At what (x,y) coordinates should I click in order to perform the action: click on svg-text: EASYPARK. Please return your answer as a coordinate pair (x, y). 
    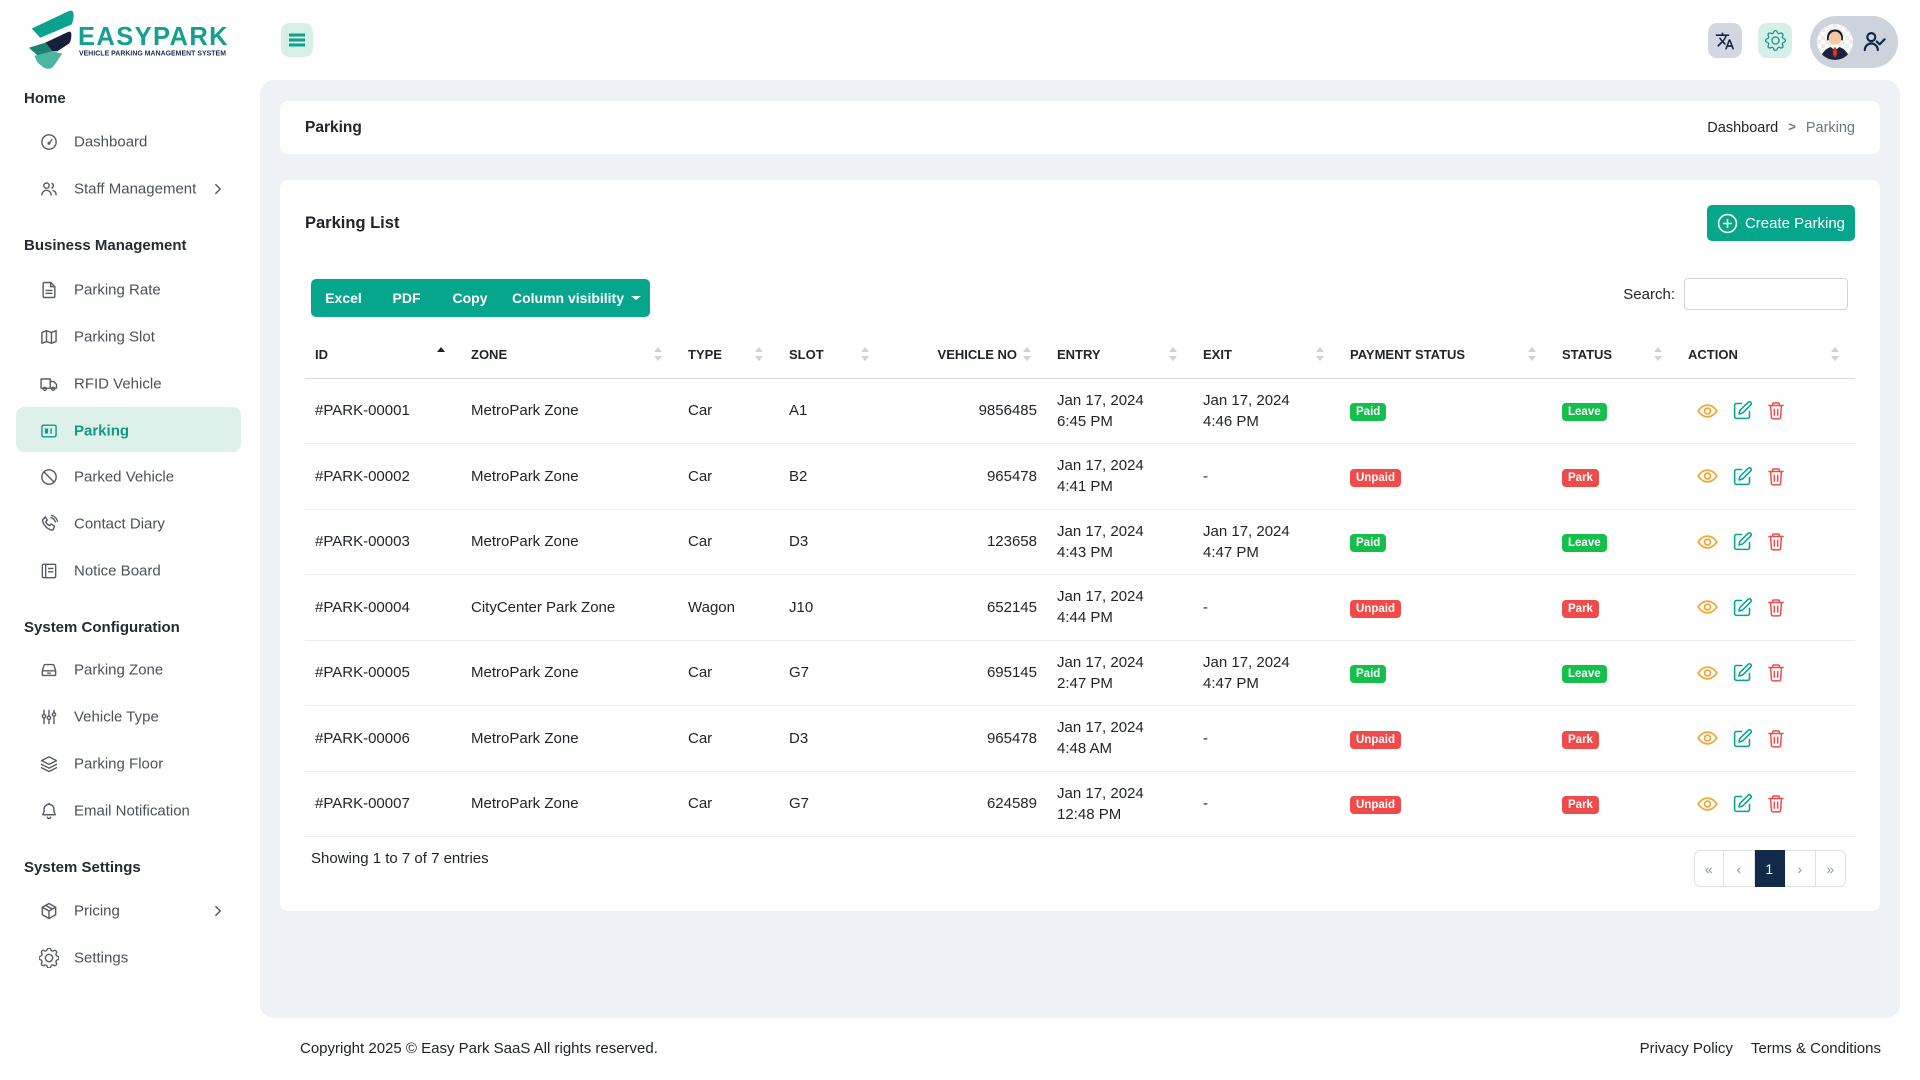
    Looking at the image, I should click on (153, 37).